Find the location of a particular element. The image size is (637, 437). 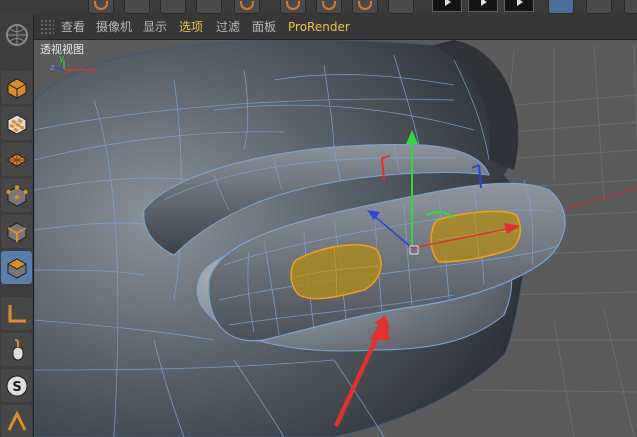

cube-object-icon is located at coordinates (561, 7).